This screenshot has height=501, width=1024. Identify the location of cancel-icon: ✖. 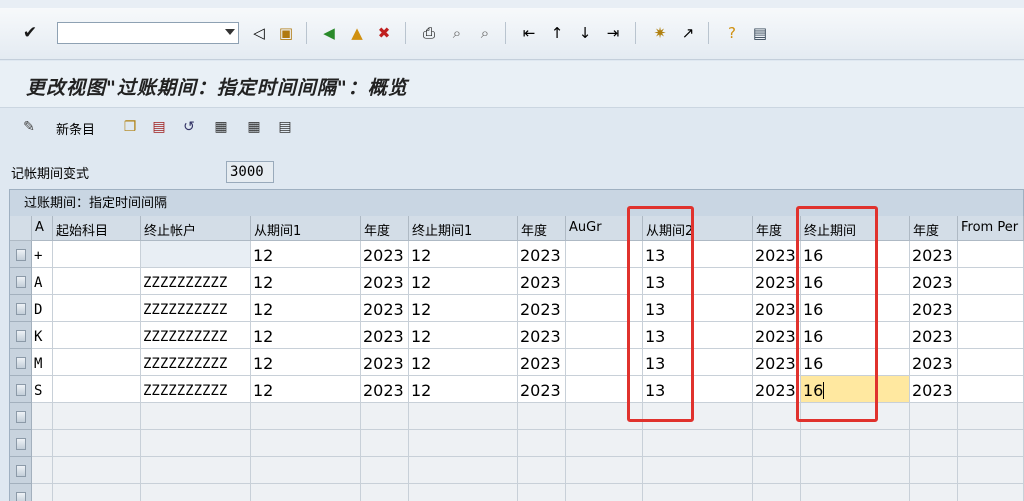
(384, 33).